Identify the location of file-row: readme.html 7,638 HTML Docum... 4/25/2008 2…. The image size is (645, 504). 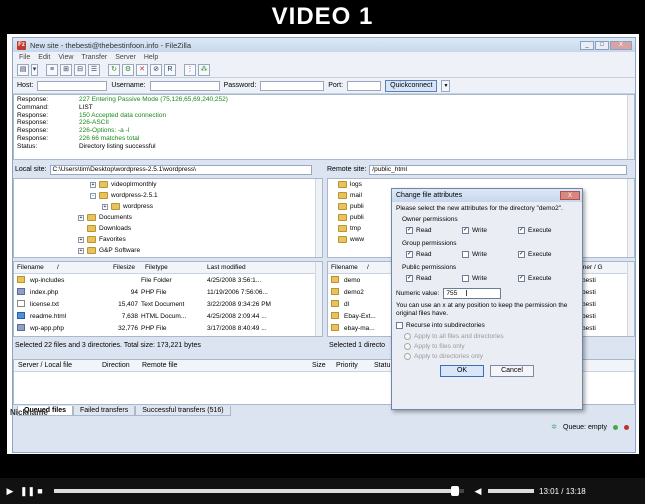
(168, 316).